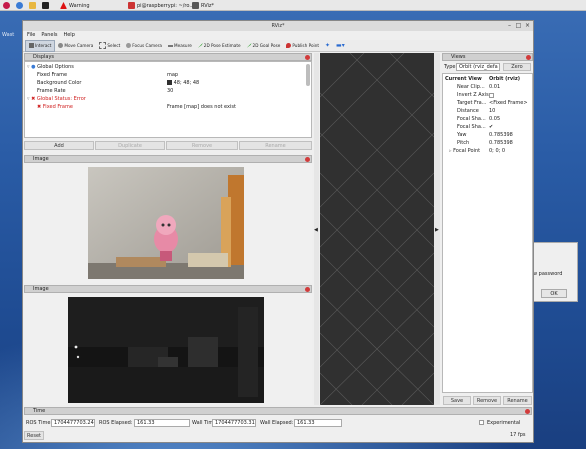  What do you see at coordinates (39, 423) in the screenshot?
I see `ros-time-label: ROS Time:` at bounding box center [39, 423].